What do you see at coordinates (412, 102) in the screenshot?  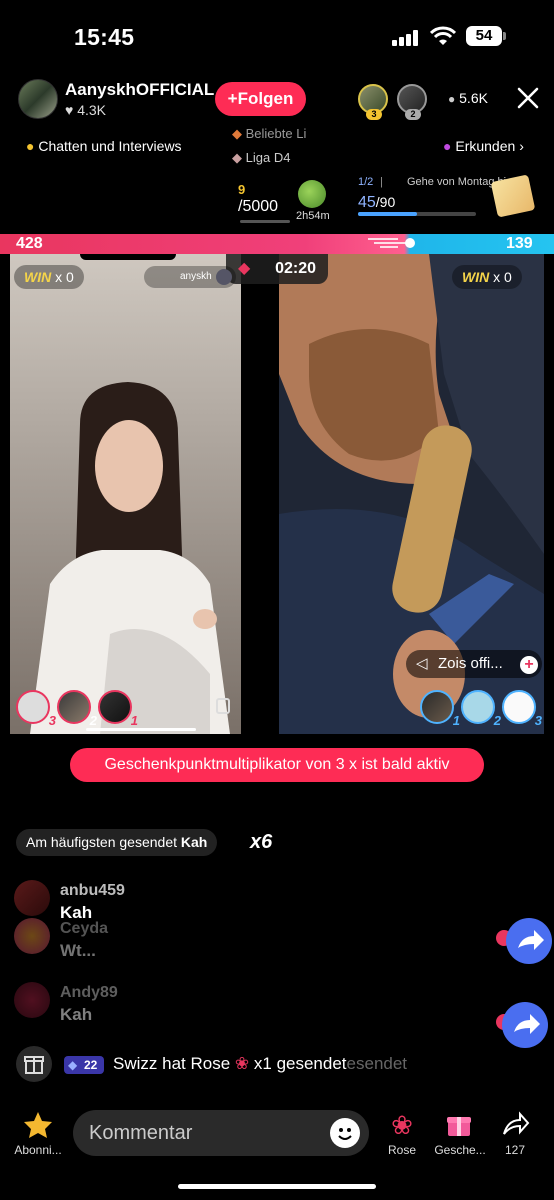 I see `top-viewer-2: 2` at bounding box center [412, 102].